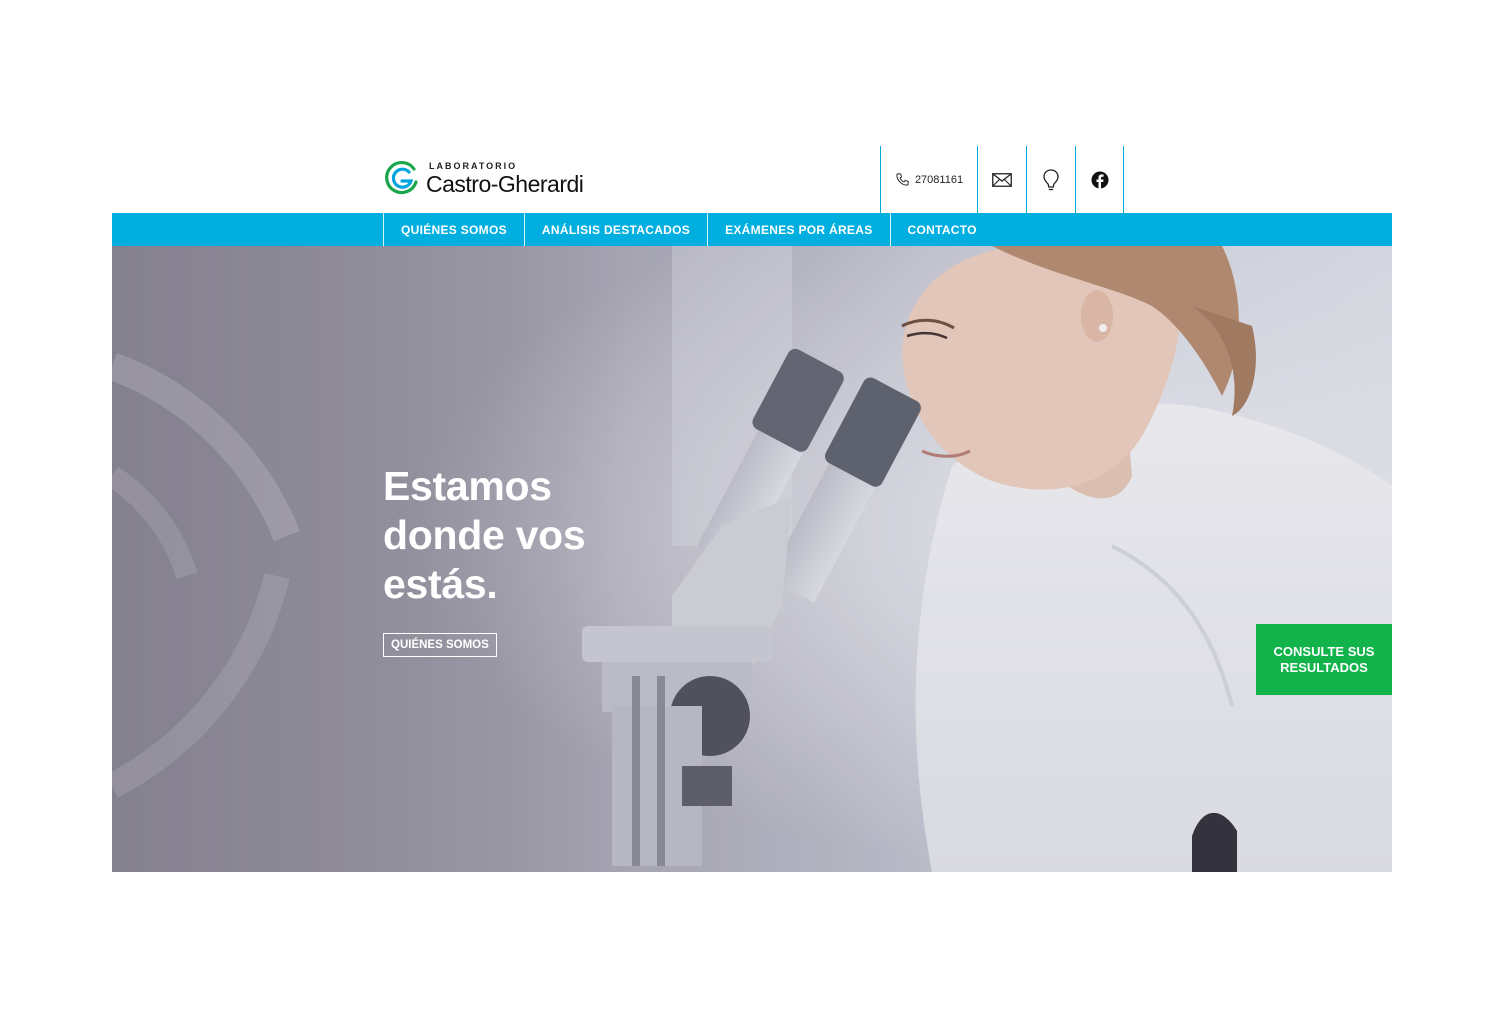 This screenshot has width=1504, height=1018. I want to click on consult-results-button: CONSULTE SUS RESULTADOS, so click(1324, 659).